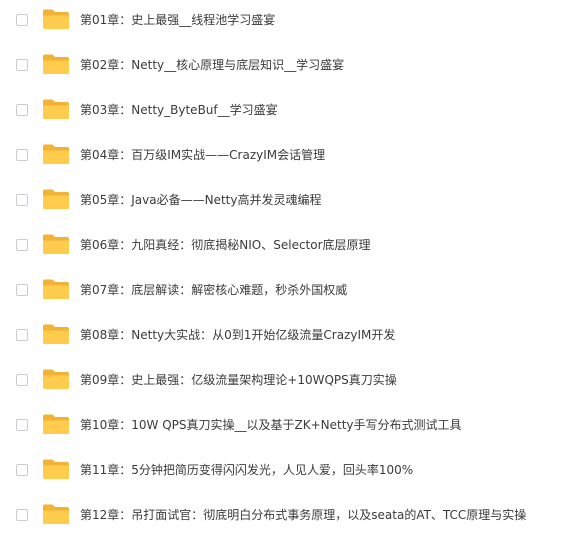 Image resolution: width=564 pixels, height=540 pixels. I want to click on list-item: 第02章：Netty__核心原理与底层知识__学习盛宴, so click(282, 67).